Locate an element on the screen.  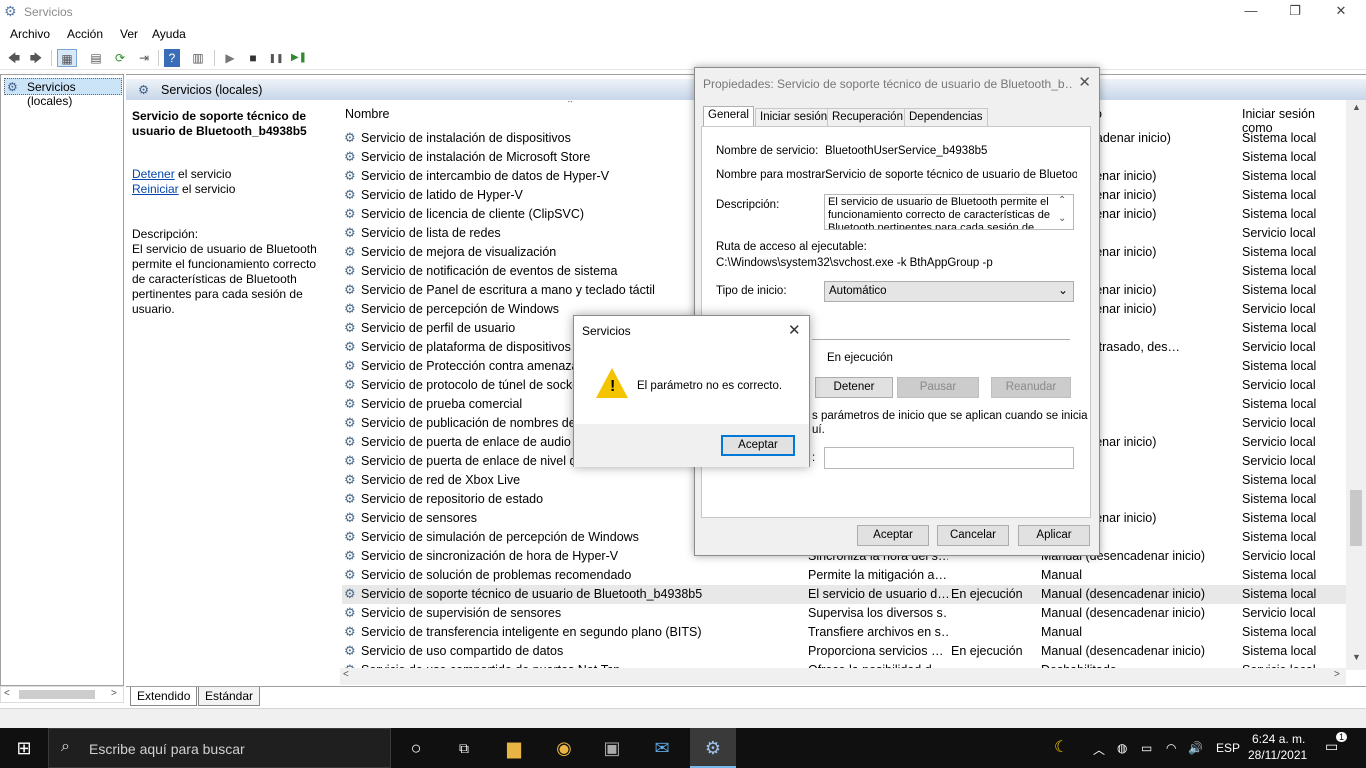
column-header-name: Nombre is located at coordinates (367, 114).